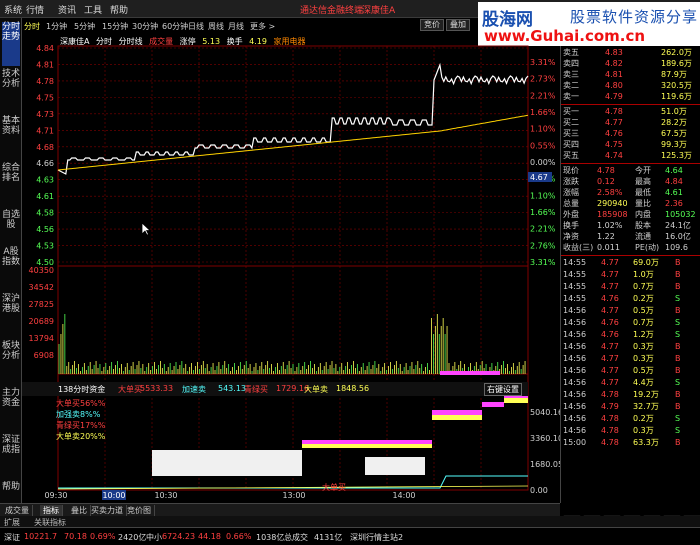 This screenshot has width=700, height=545. What do you see at coordinates (630, 163) in the screenshot?
I see `divider` at bounding box center [630, 163].